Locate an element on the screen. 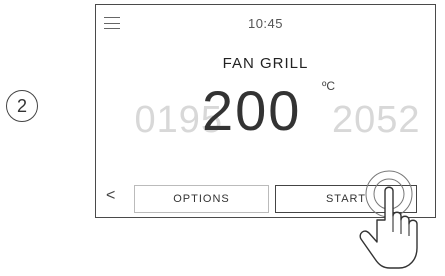 The image size is (445, 276). step-number-badge: 2 is located at coordinates (22, 106).